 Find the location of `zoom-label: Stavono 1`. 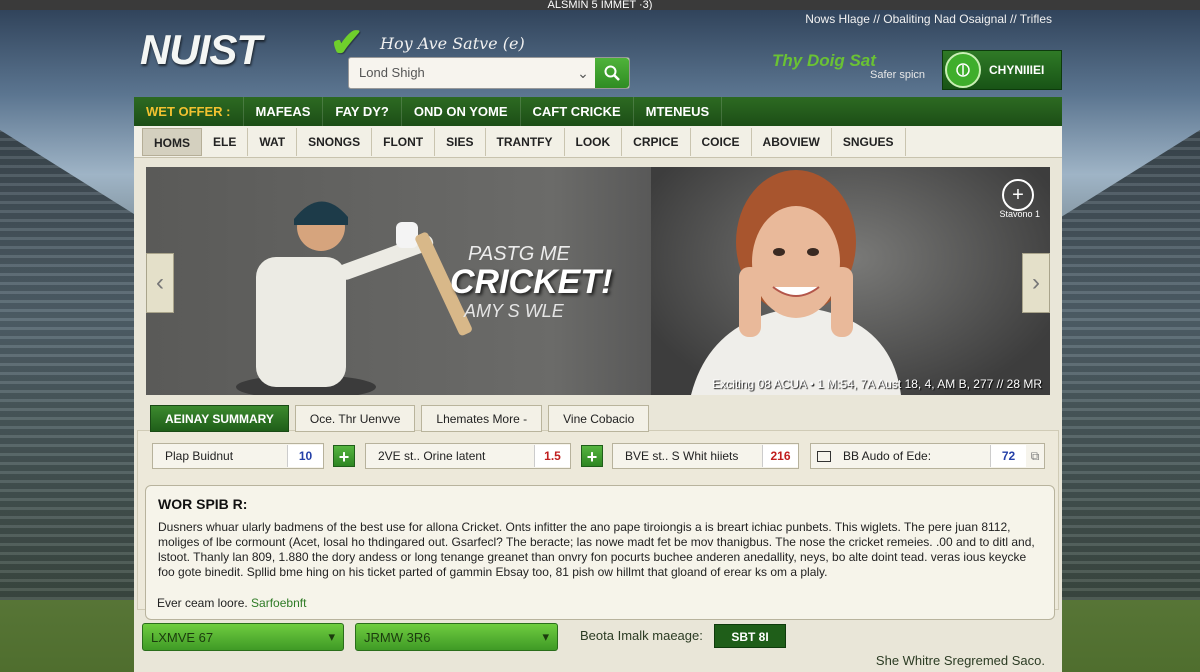

zoom-label: Stavono 1 is located at coordinates (1019, 214).